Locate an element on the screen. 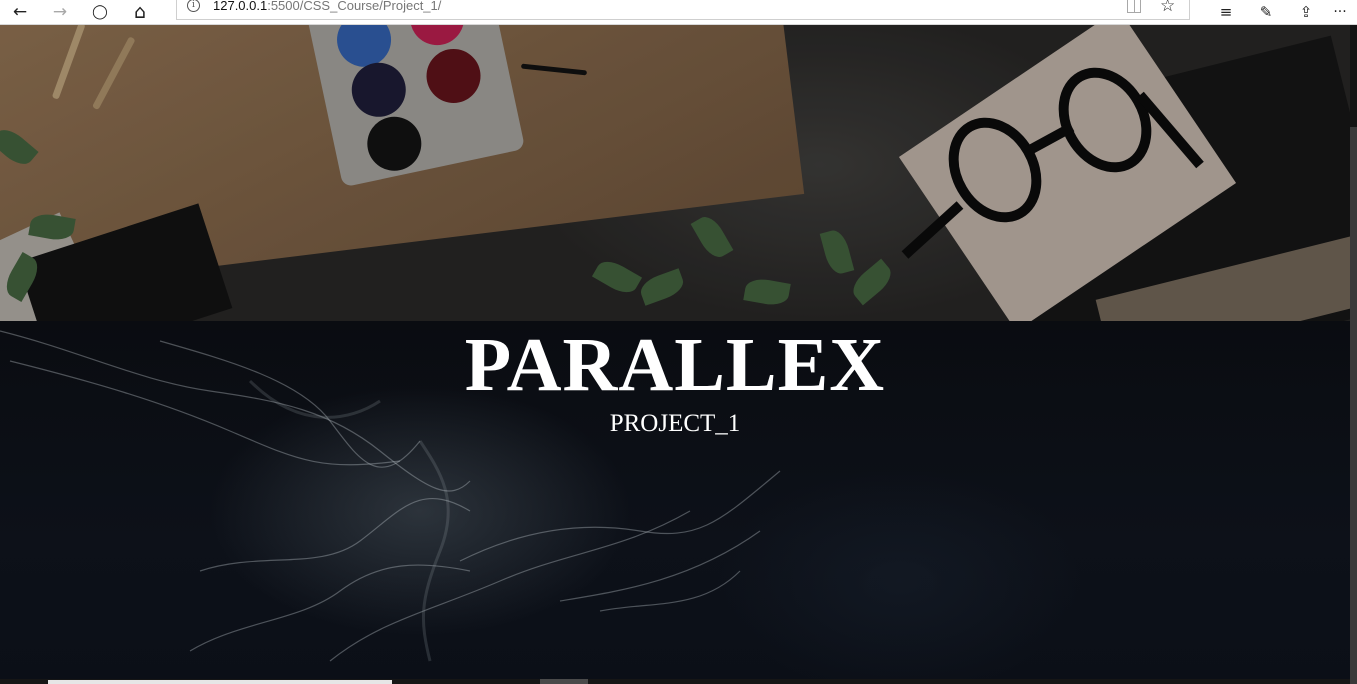 The width and height of the screenshot is (1357, 684). url-path: :5500/CSS_Course/Project_1/ is located at coordinates (354, 6).